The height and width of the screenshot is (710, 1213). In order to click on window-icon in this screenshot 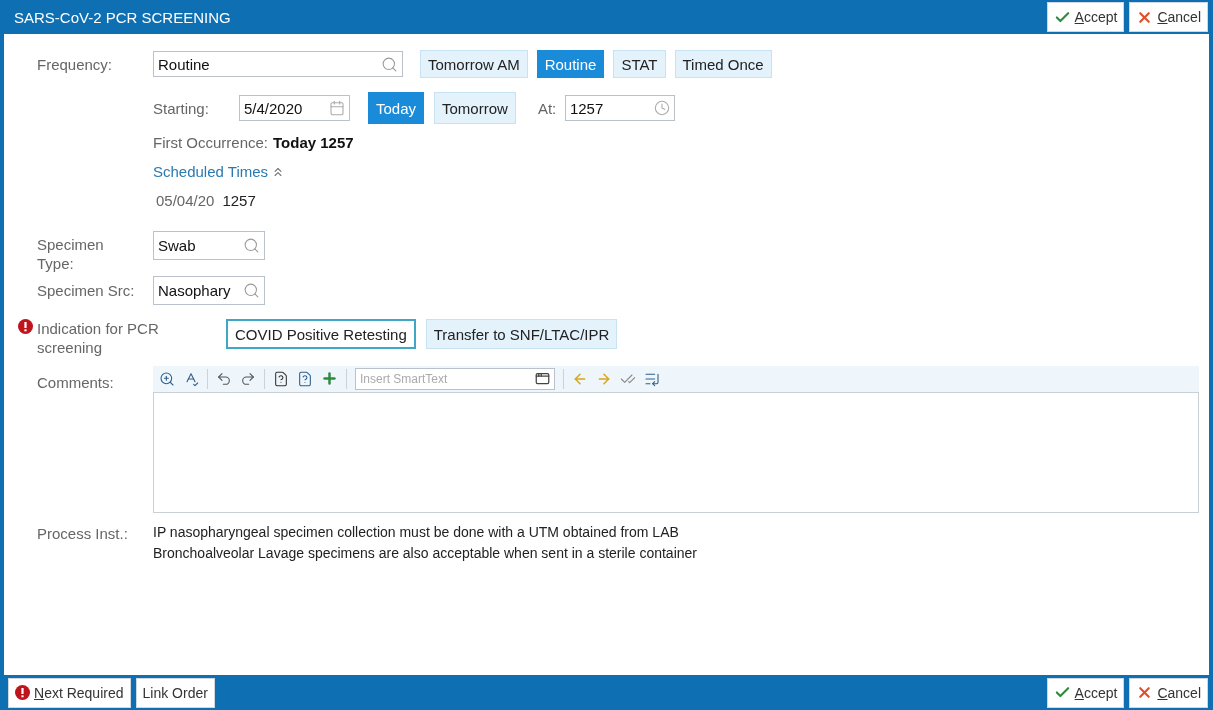, I will do `click(542, 378)`.